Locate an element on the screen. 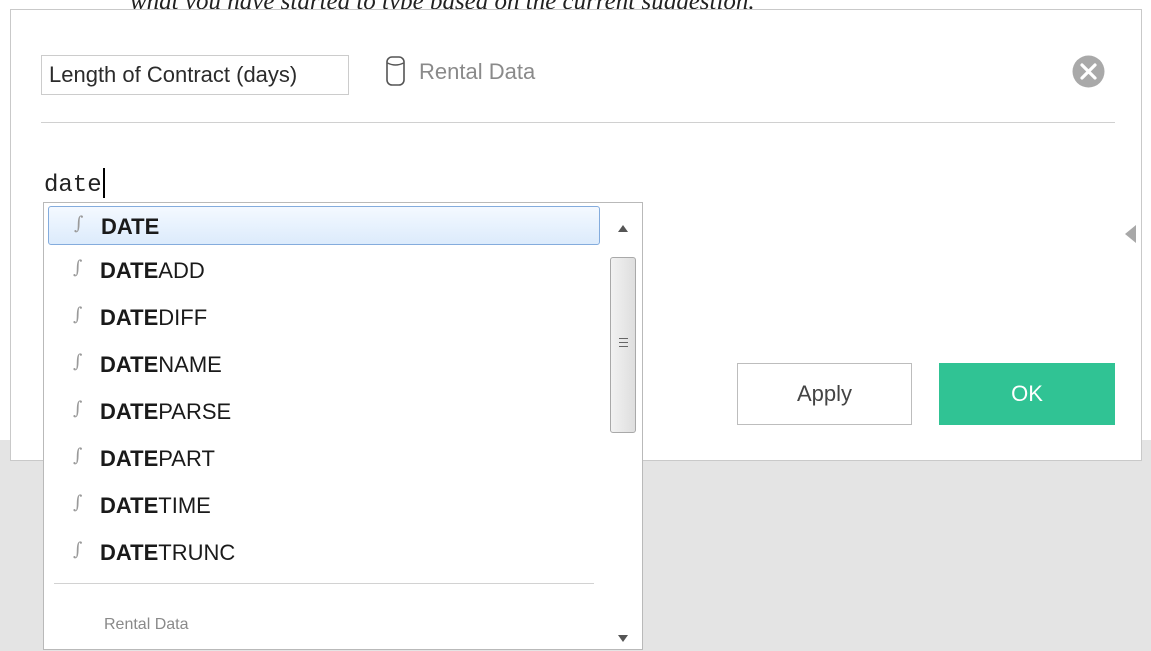  suggestion-label: DATETIME is located at coordinates (155, 506).